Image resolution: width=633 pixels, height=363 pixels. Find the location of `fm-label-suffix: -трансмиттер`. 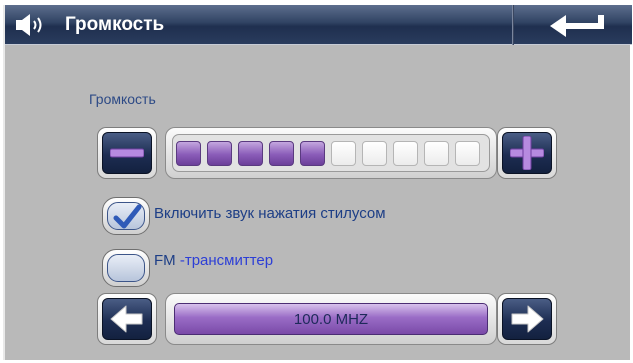

fm-label-suffix: -трансмиттер is located at coordinates (224, 260).